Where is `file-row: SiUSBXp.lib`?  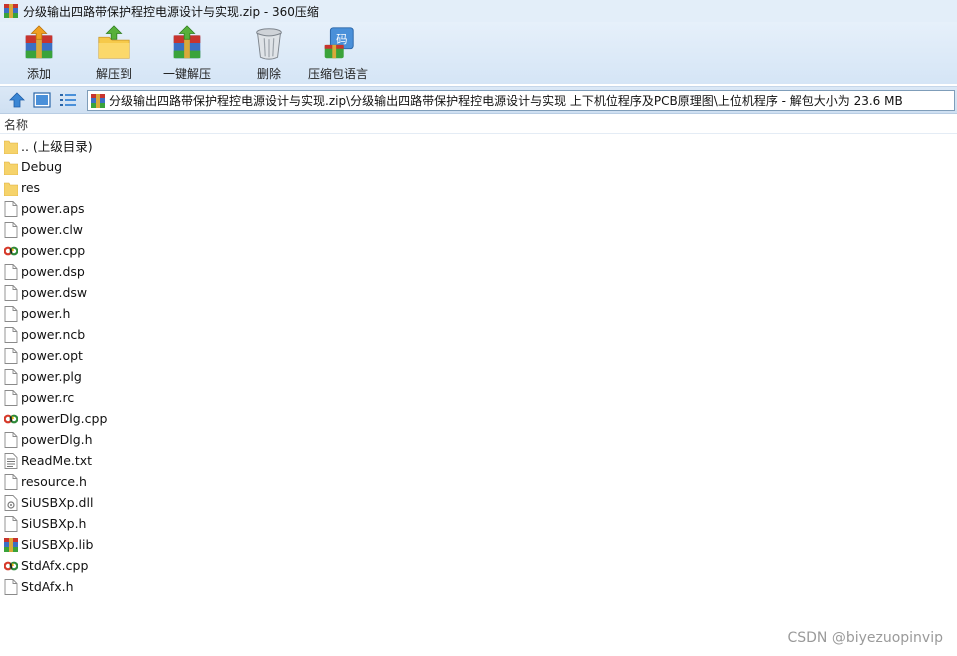 file-row: SiUSBXp.lib is located at coordinates (478, 544).